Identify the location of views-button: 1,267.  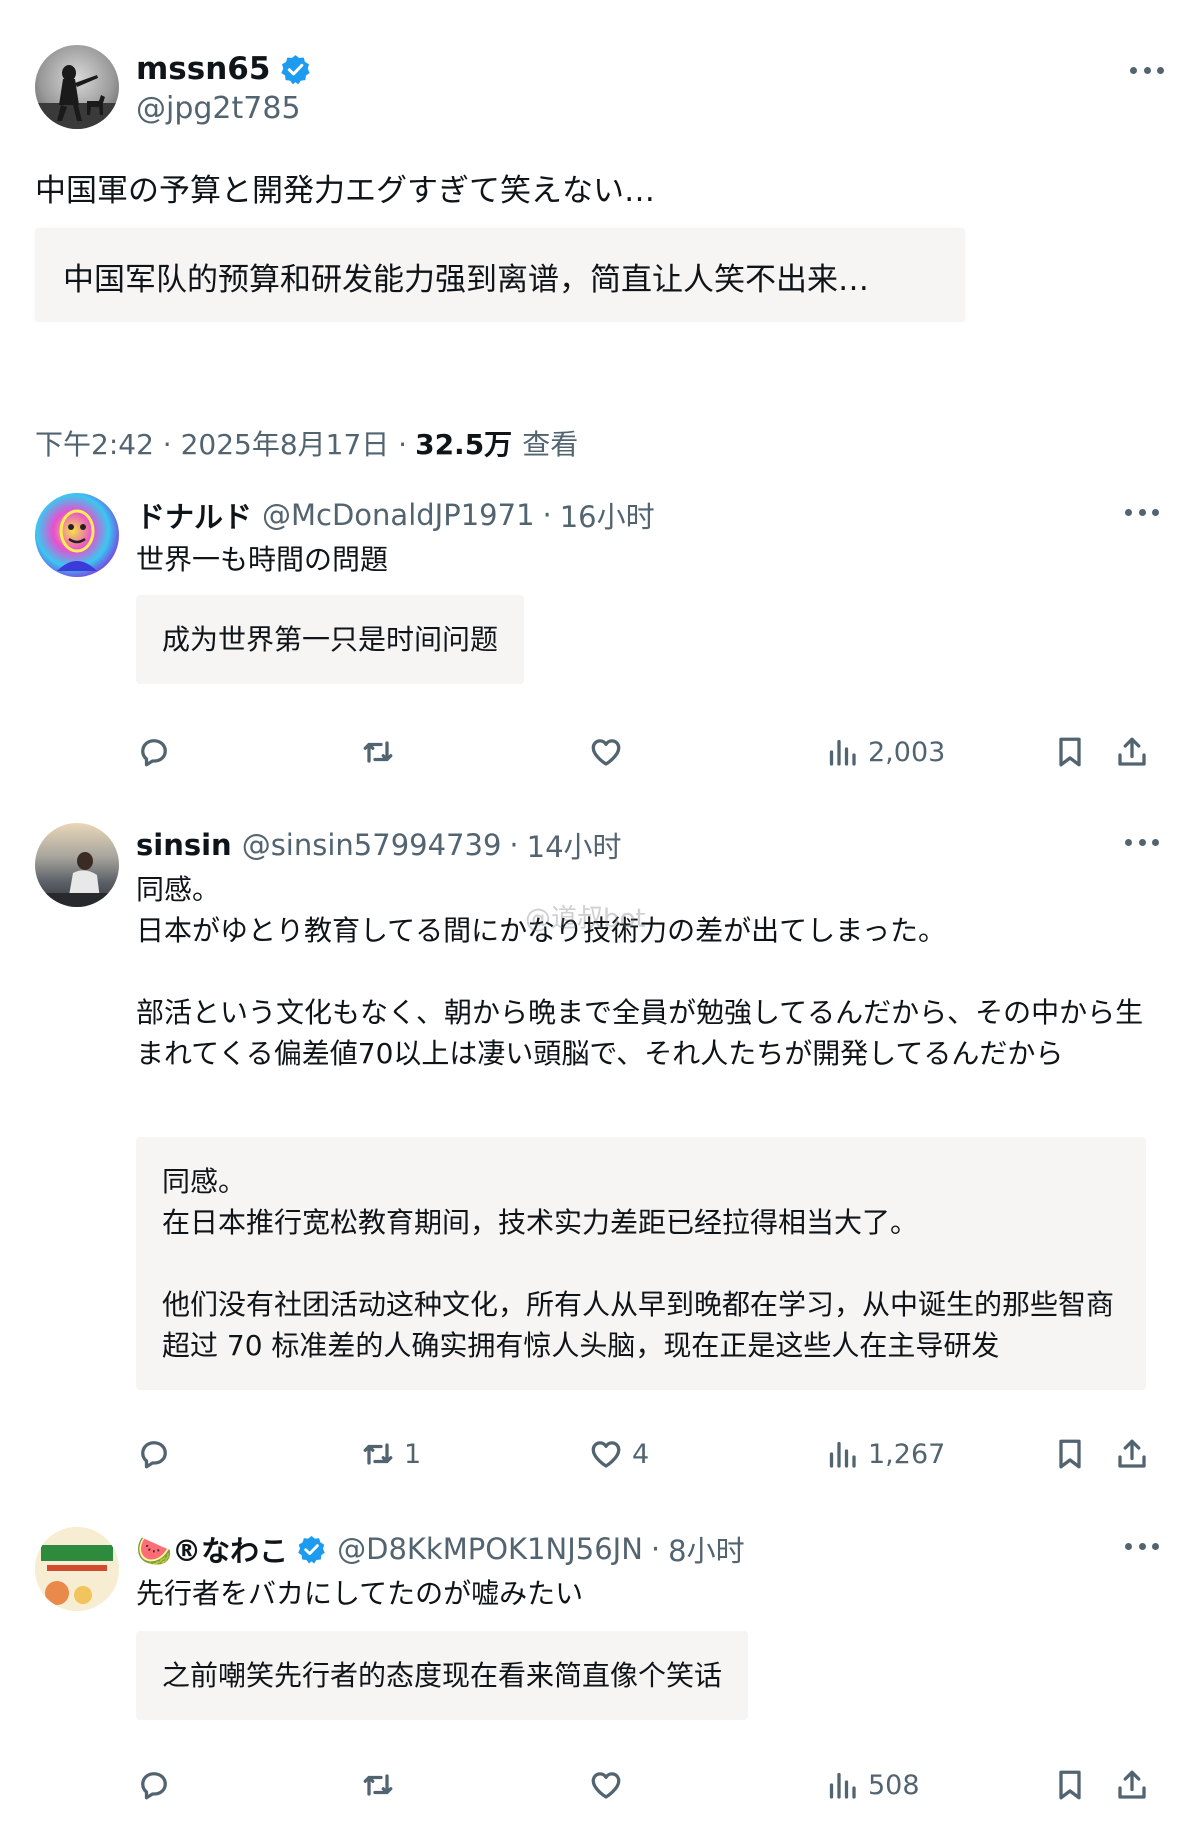
(884, 1454).